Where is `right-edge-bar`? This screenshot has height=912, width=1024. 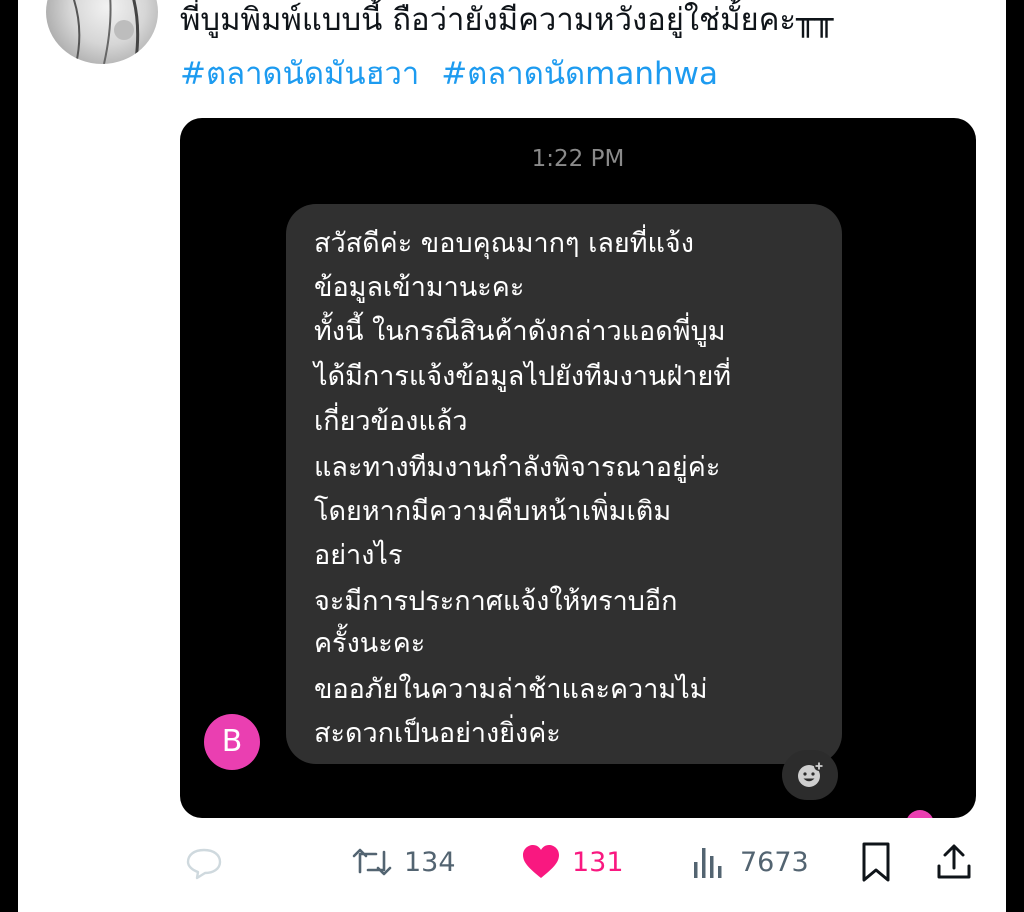
right-edge-bar is located at coordinates (1015, 456).